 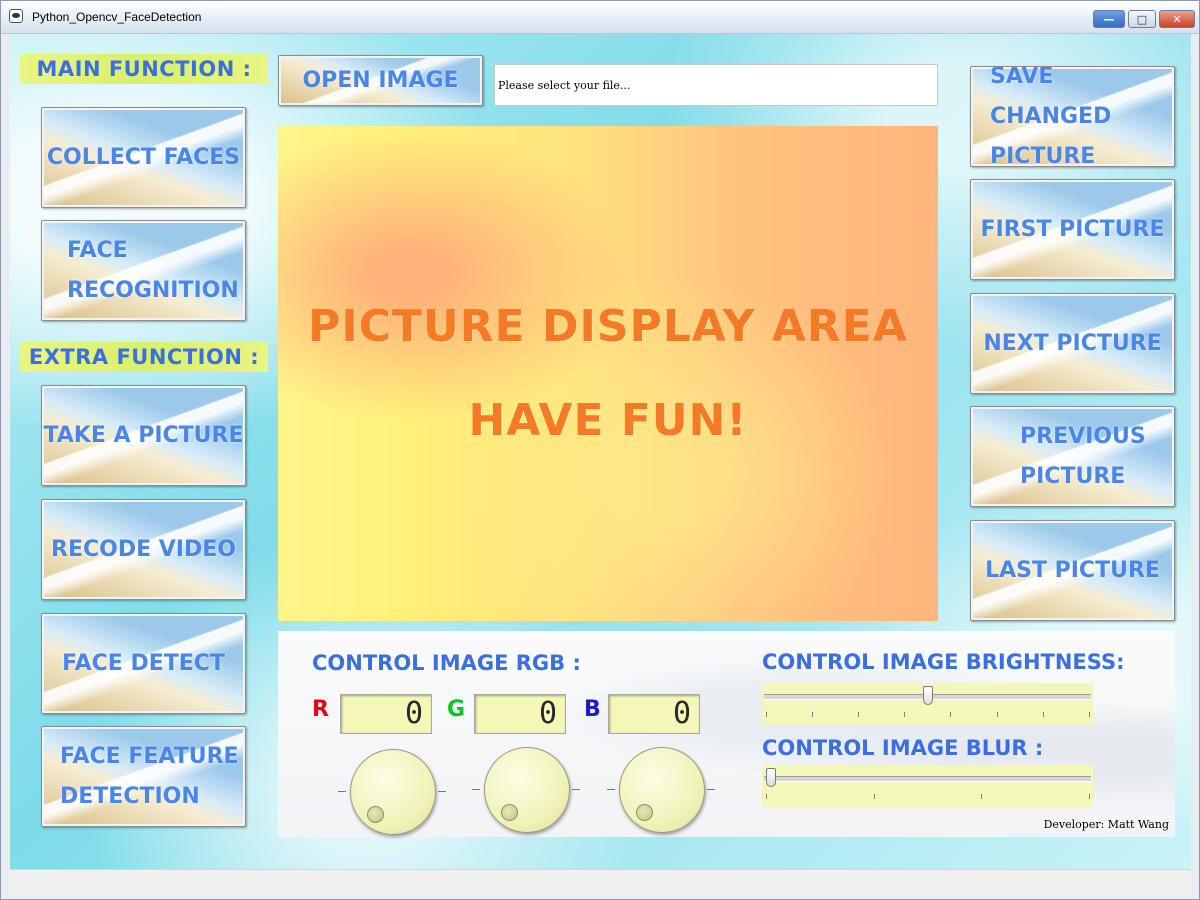 I want to click on g-value-display: 0, so click(x=520, y=714).